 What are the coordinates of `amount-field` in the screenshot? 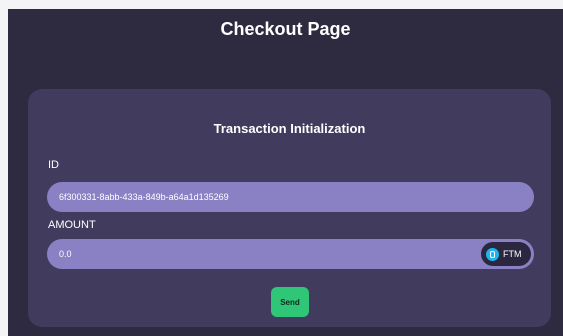 It's located at (257, 254).